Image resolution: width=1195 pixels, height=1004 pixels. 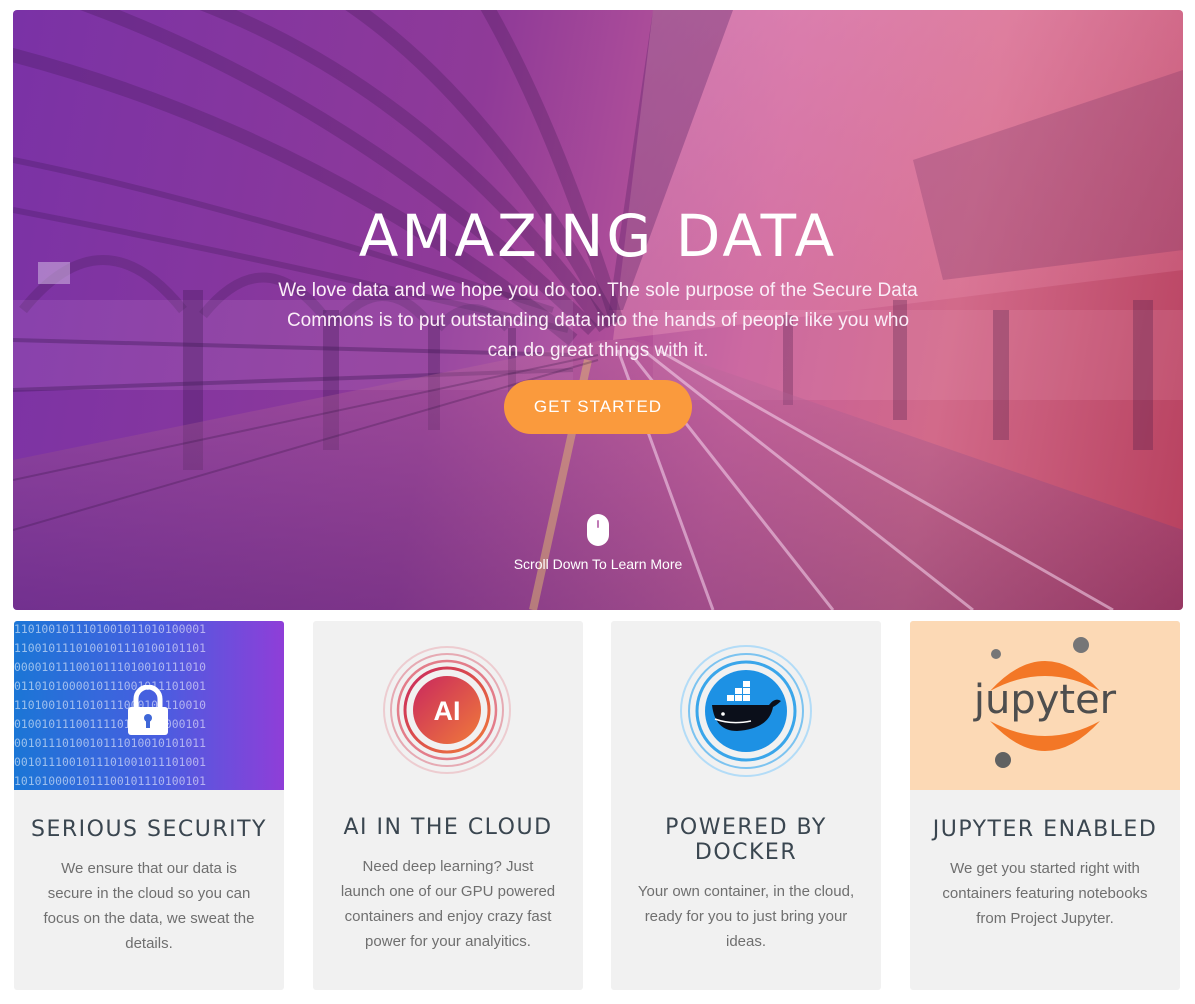 I want to click on jupyter-card-image: jupyter, so click(x=1045, y=705).